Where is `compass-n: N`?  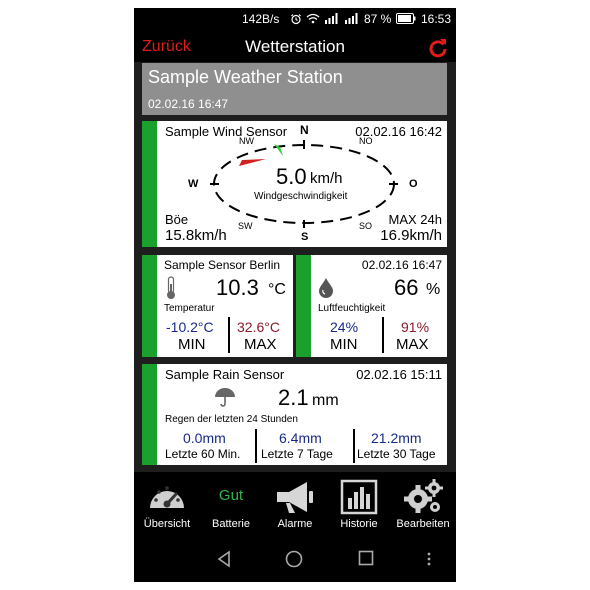
compass-n: N is located at coordinates (304, 130).